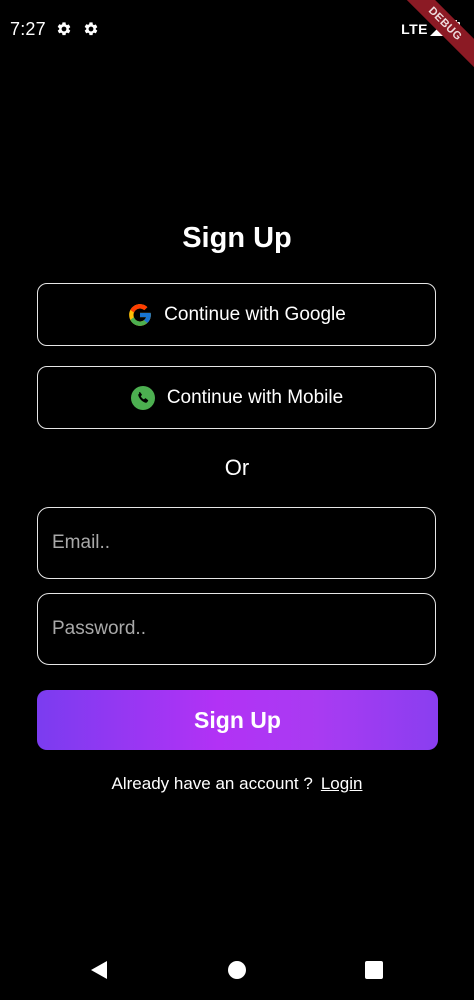 The image size is (474, 1000). What do you see at coordinates (255, 397) in the screenshot?
I see `mobile-button-label: Continue with Mobile` at bounding box center [255, 397].